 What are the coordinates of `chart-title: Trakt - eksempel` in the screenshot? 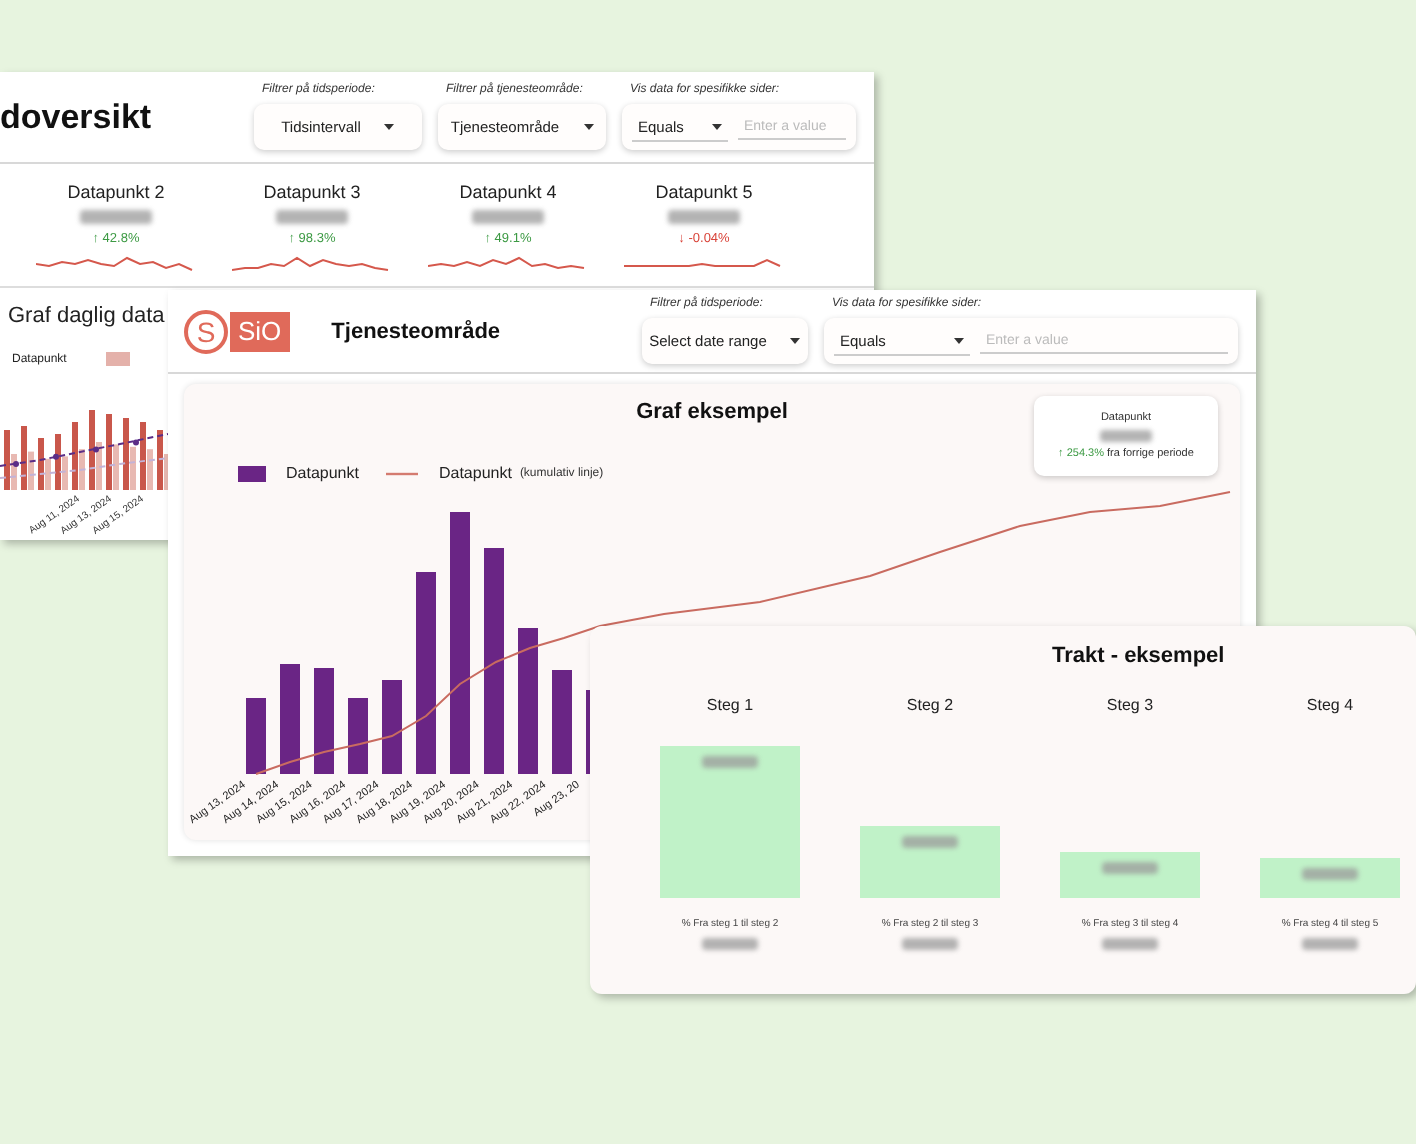 It's located at (1138, 656).